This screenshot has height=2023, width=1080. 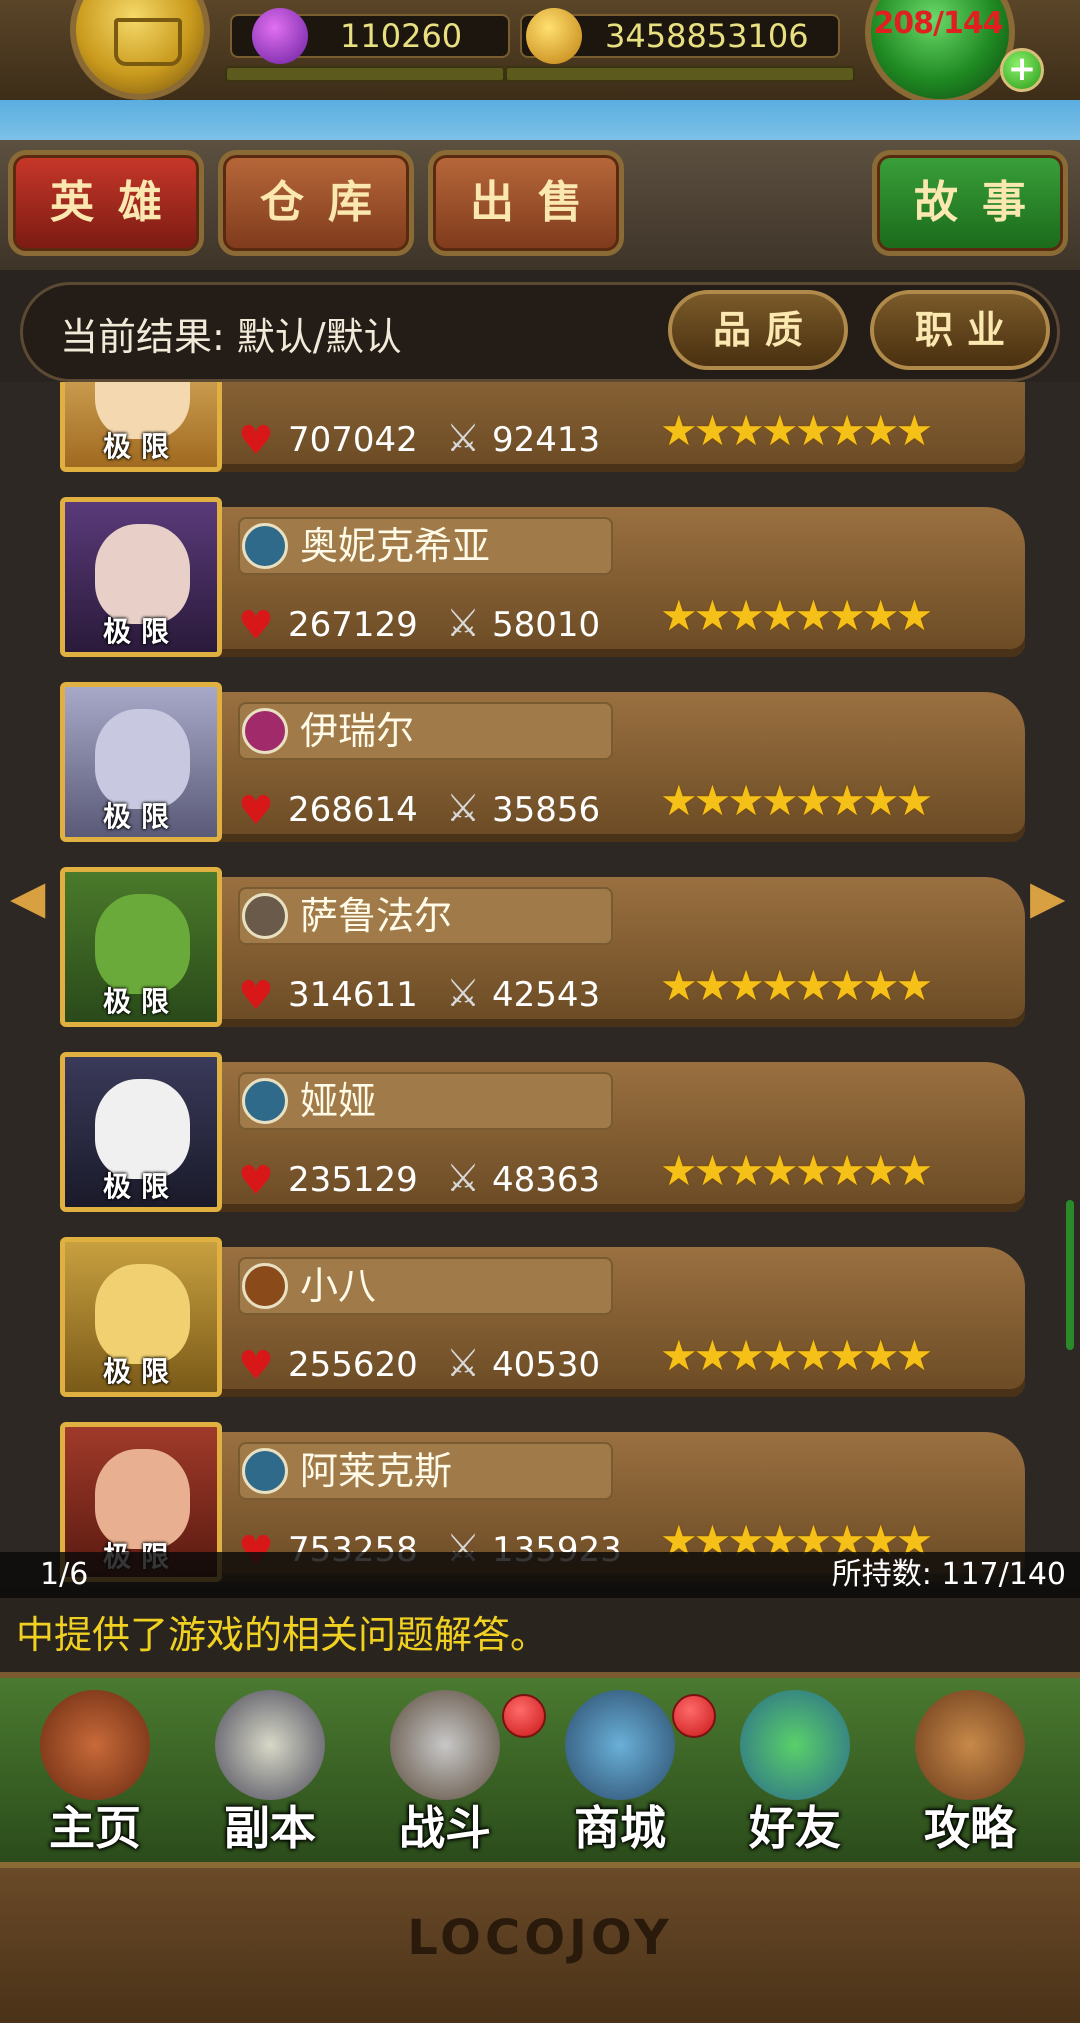 What do you see at coordinates (1070, 1275) in the screenshot?
I see `list-scrollbar` at bounding box center [1070, 1275].